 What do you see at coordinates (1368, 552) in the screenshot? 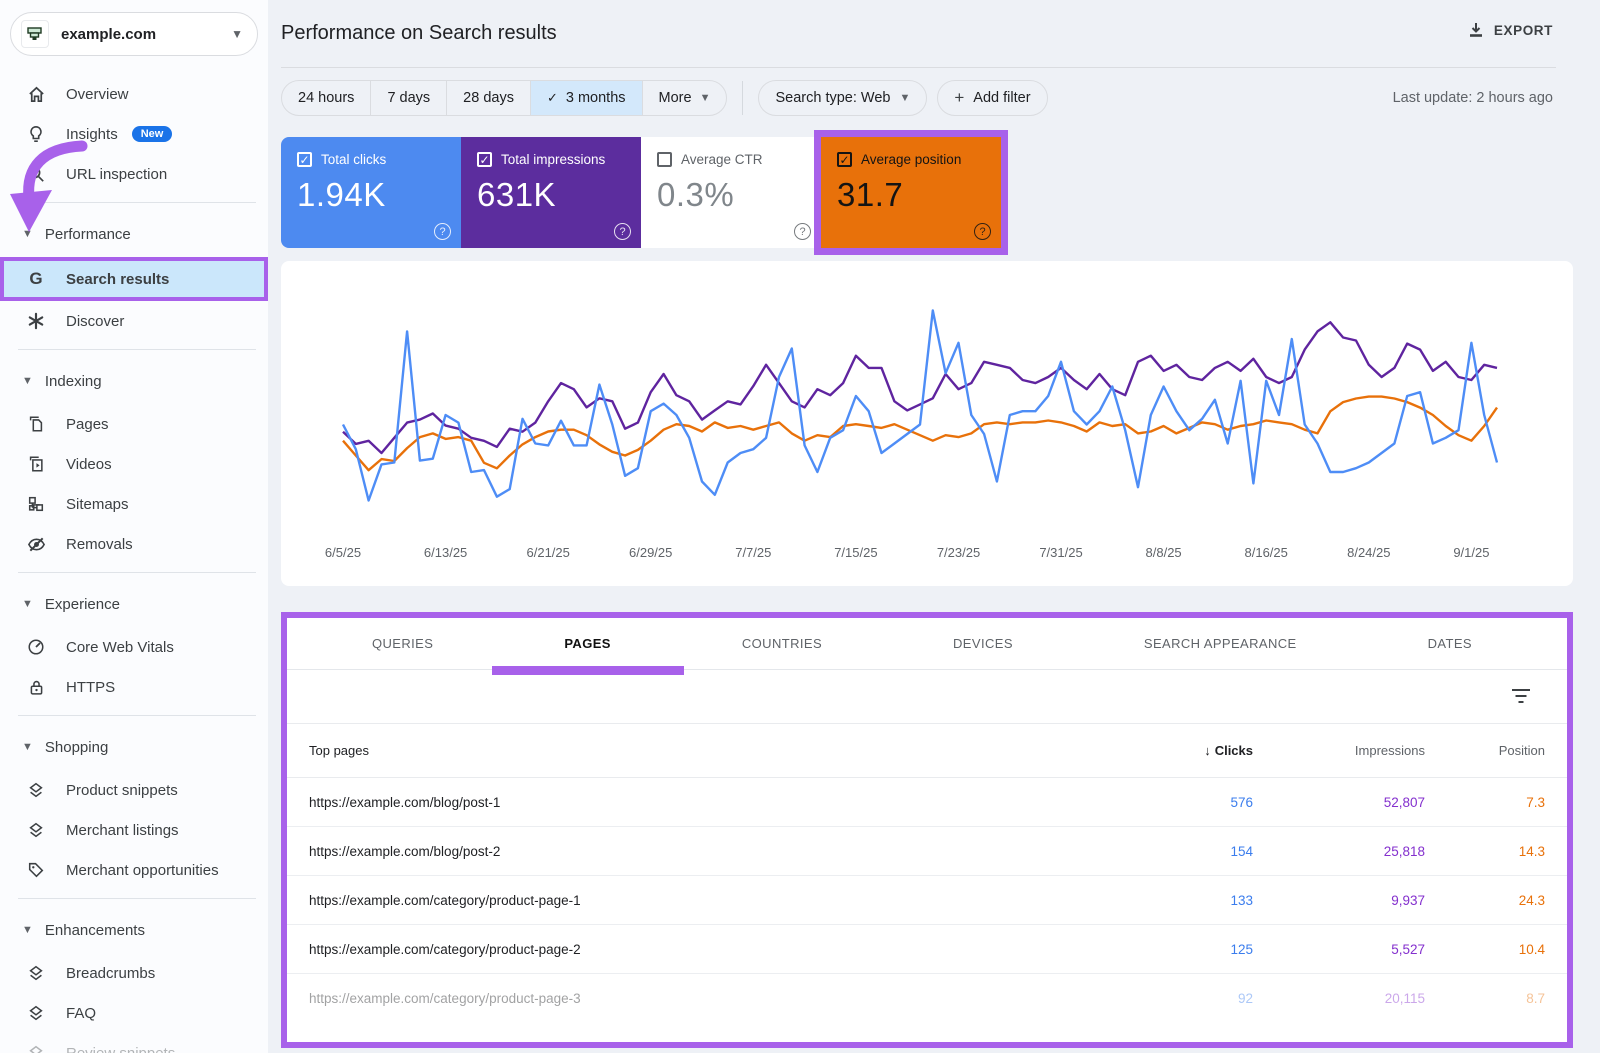
I see `x-axis-label: 8/24/25` at bounding box center [1368, 552].